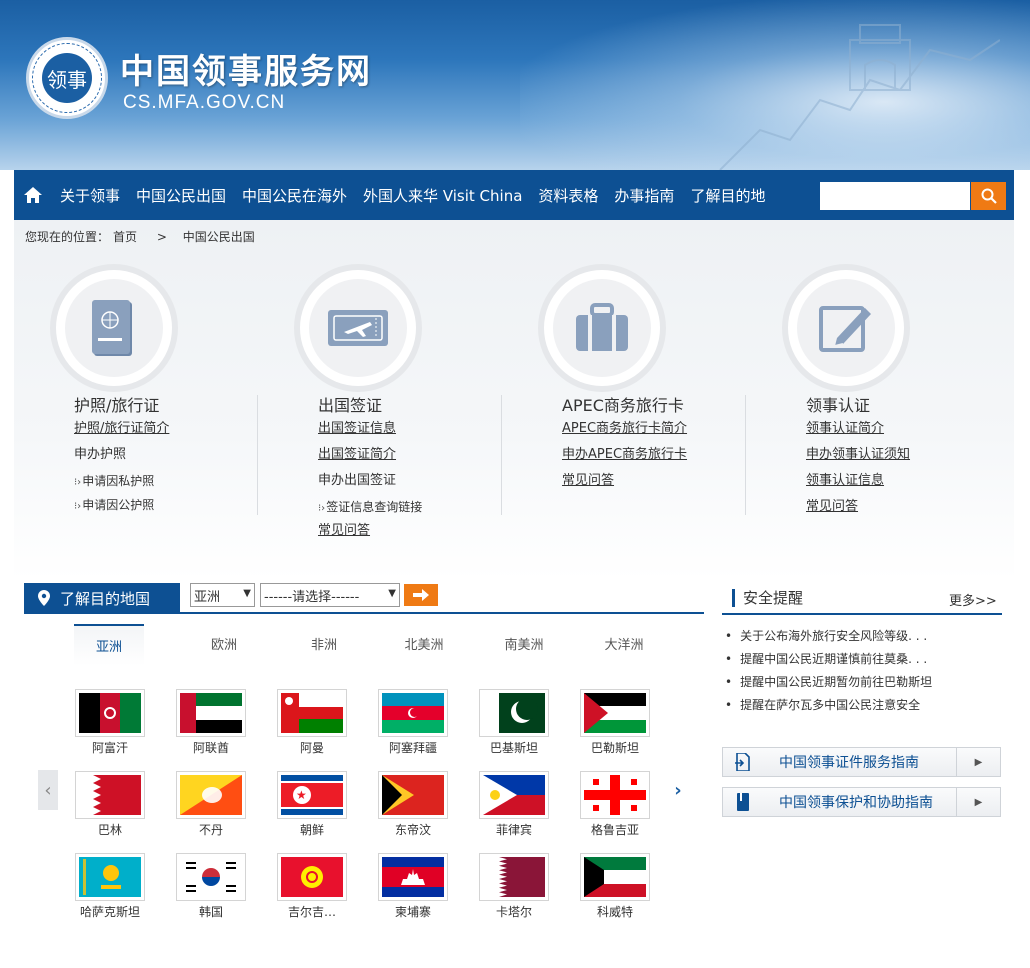 The height and width of the screenshot is (968, 1030). I want to click on flag-georgia, so click(615, 795).